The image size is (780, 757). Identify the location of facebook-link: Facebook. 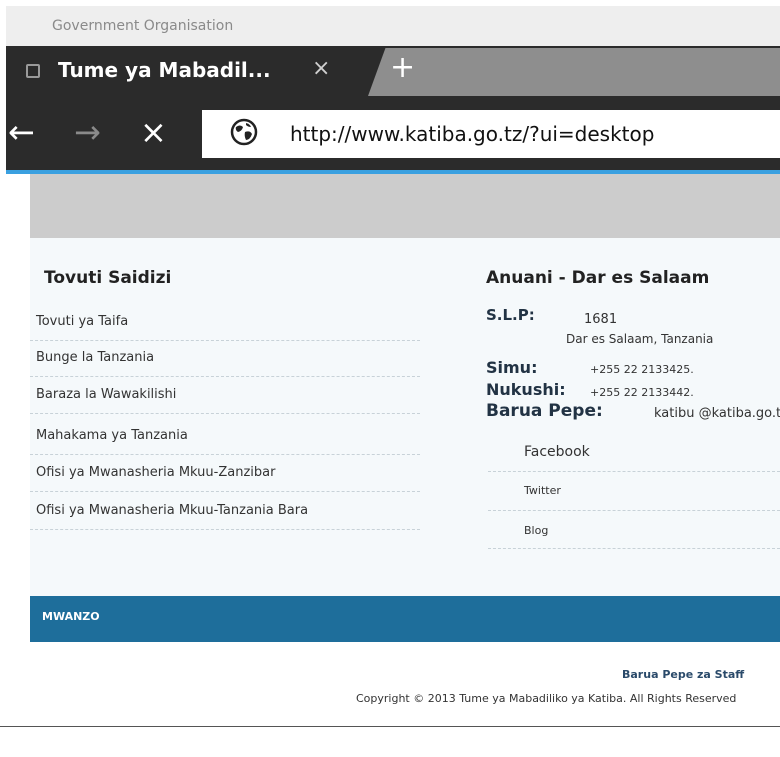
(557, 452).